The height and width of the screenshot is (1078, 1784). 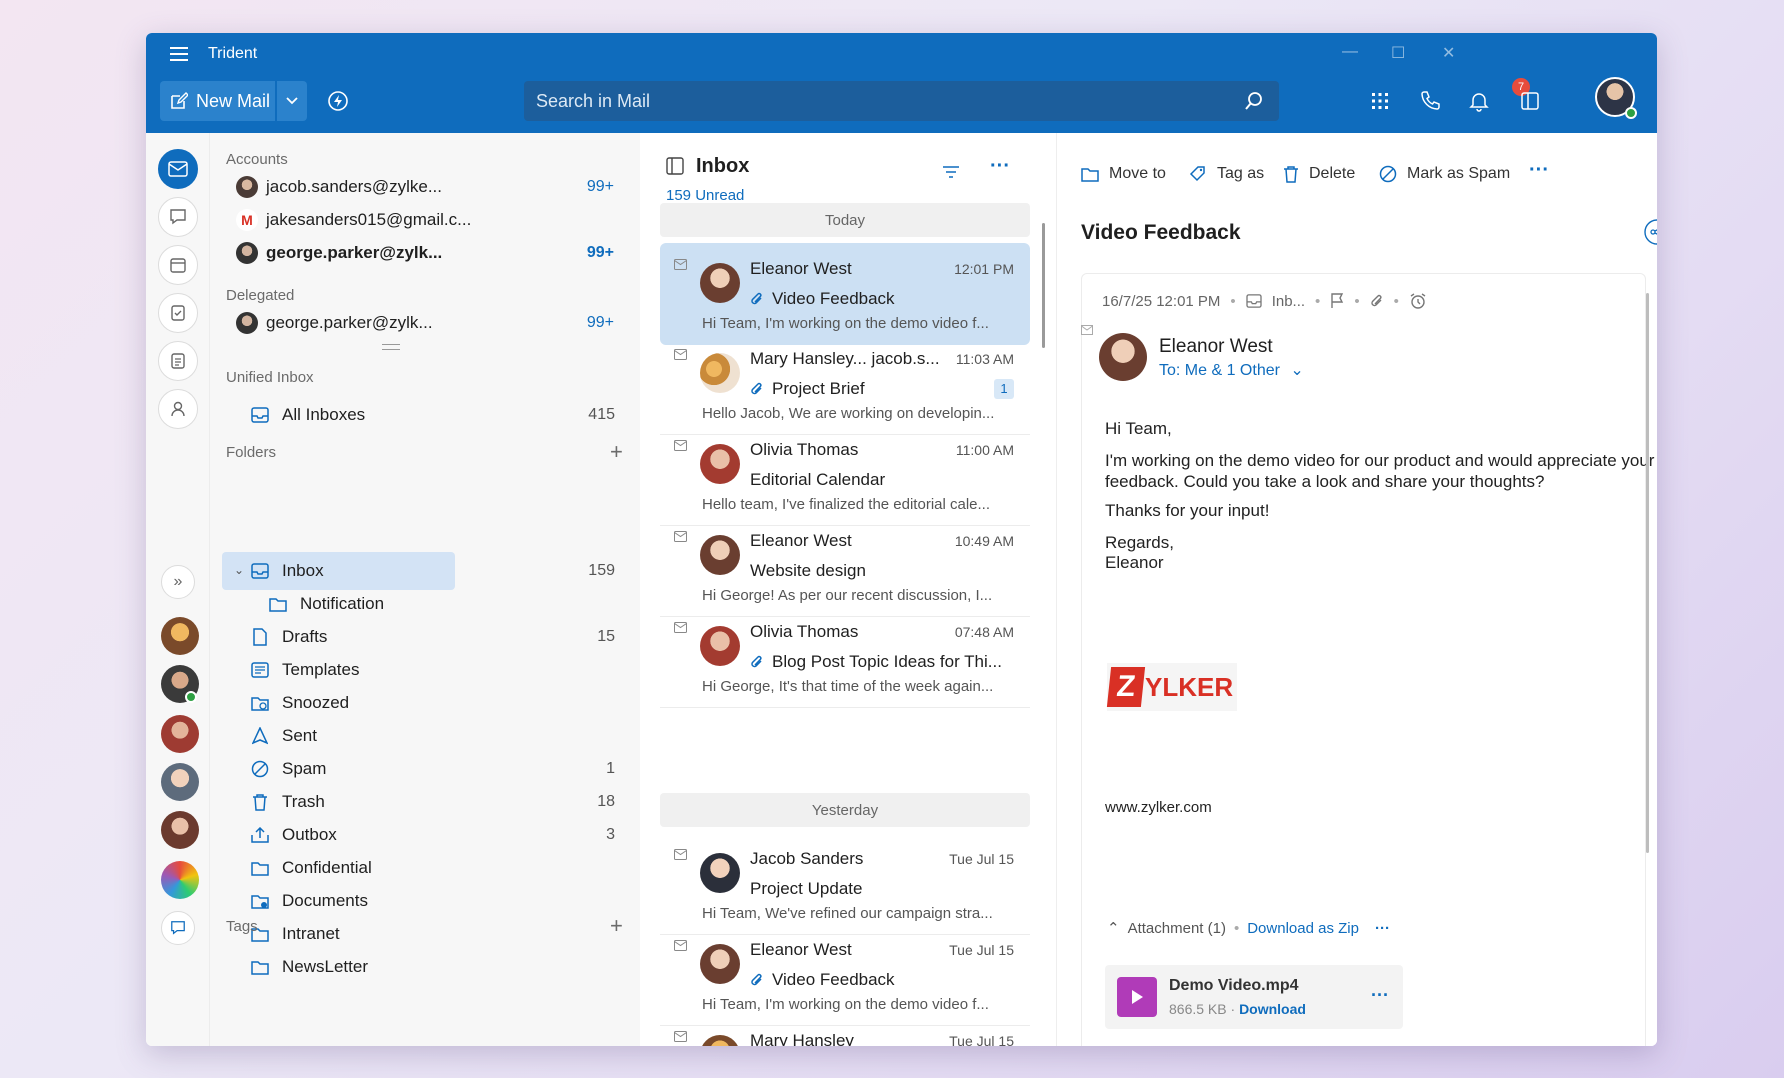 What do you see at coordinates (432, 802) in the screenshot?
I see `folder-item-trash: Trash 18` at bounding box center [432, 802].